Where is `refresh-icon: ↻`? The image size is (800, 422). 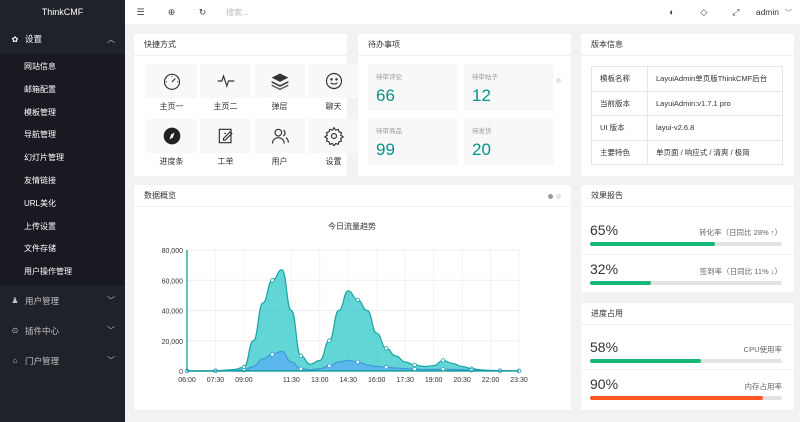 refresh-icon: ↻ is located at coordinates (202, 12).